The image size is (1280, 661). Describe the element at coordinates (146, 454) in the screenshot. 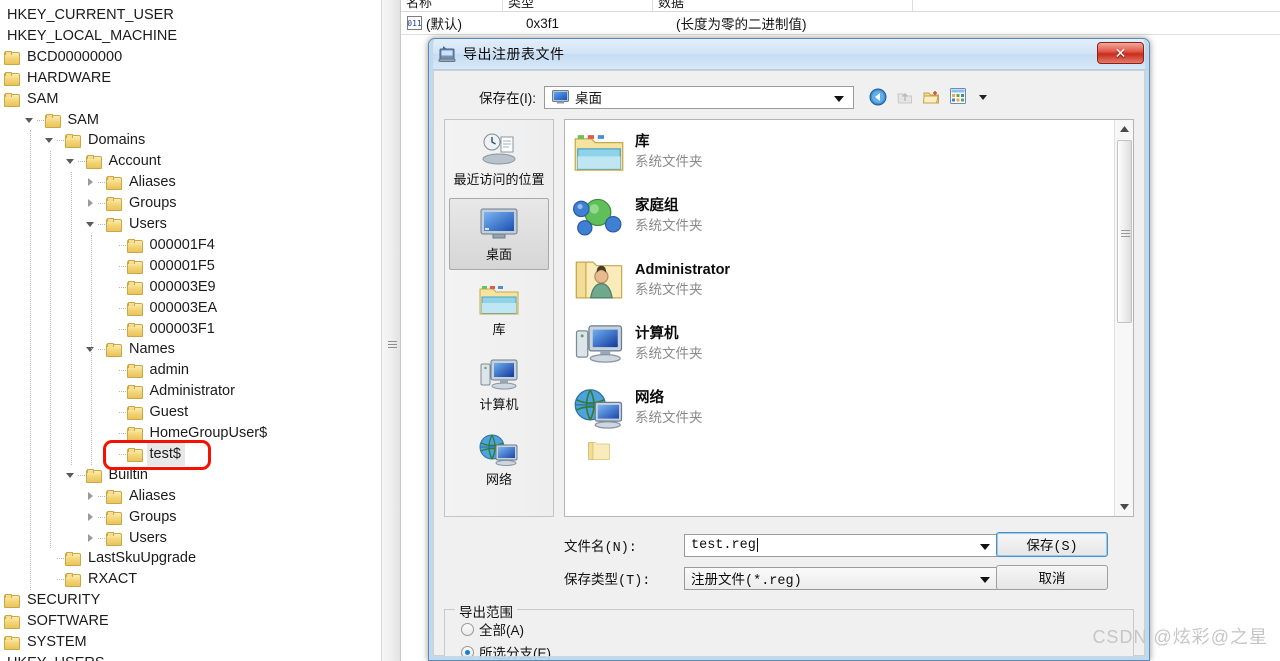

I see `tree-item: test$` at that location.